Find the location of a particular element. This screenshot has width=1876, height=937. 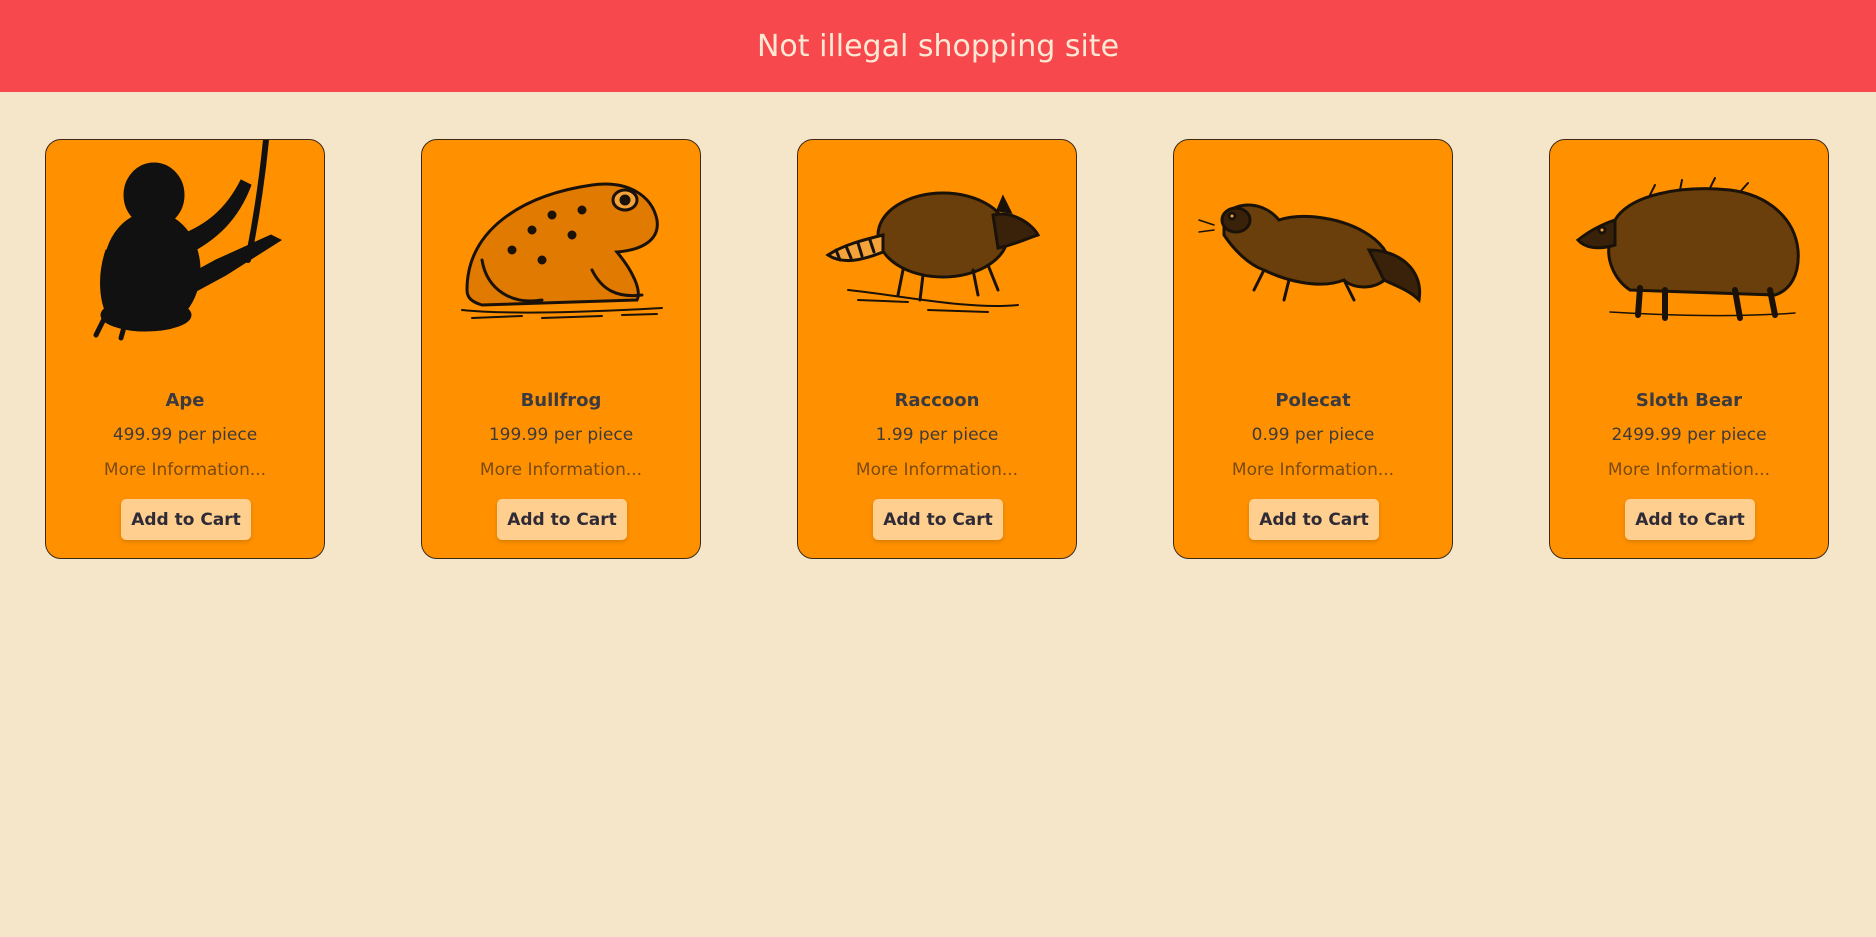

product-name: Bullfrog is located at coordinates (561, 400).